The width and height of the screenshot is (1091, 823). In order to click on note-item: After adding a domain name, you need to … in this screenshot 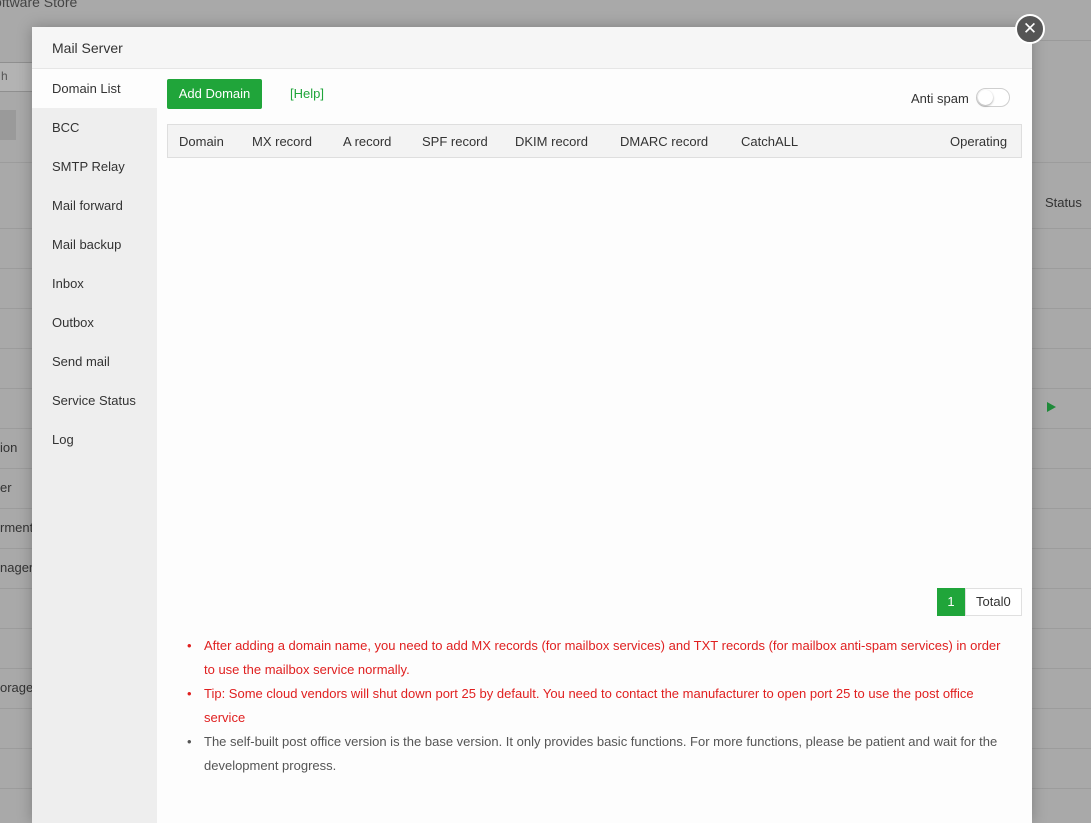, I will do `click(597, 658)`.